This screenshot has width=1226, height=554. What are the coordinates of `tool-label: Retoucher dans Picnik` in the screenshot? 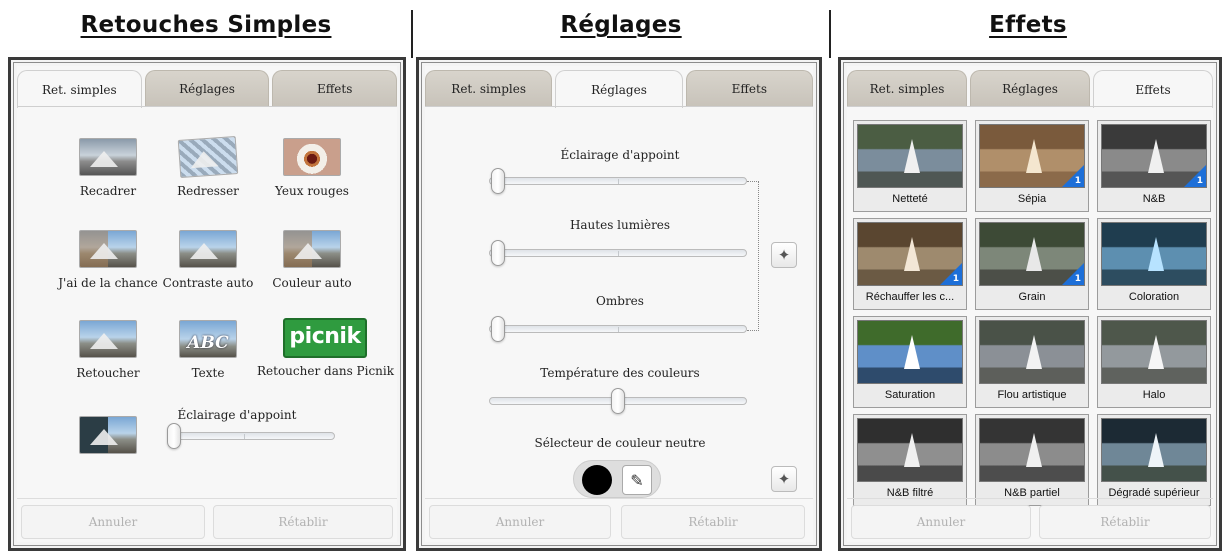 It's located at (326, 371).